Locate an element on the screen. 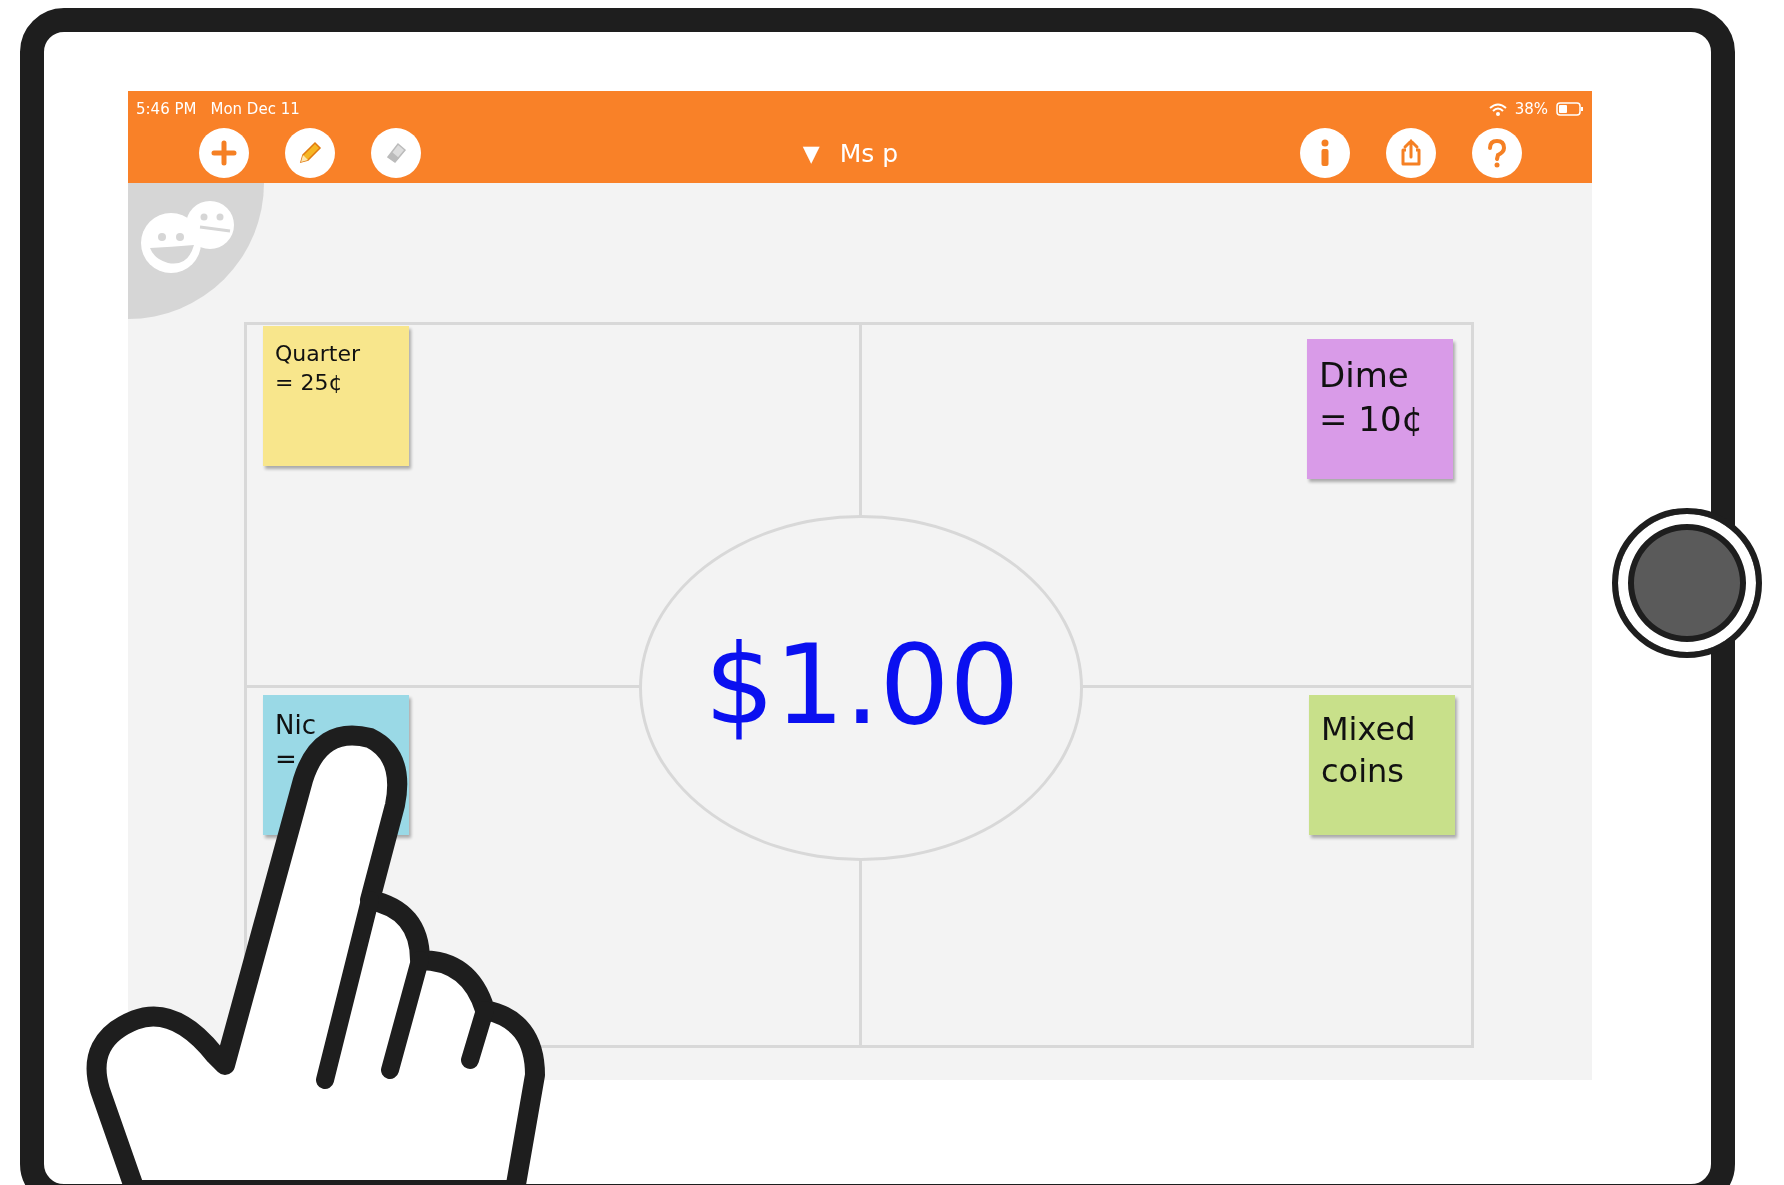  sticky-note: Dime = 10¢ is located at coordinates (1380, 409).